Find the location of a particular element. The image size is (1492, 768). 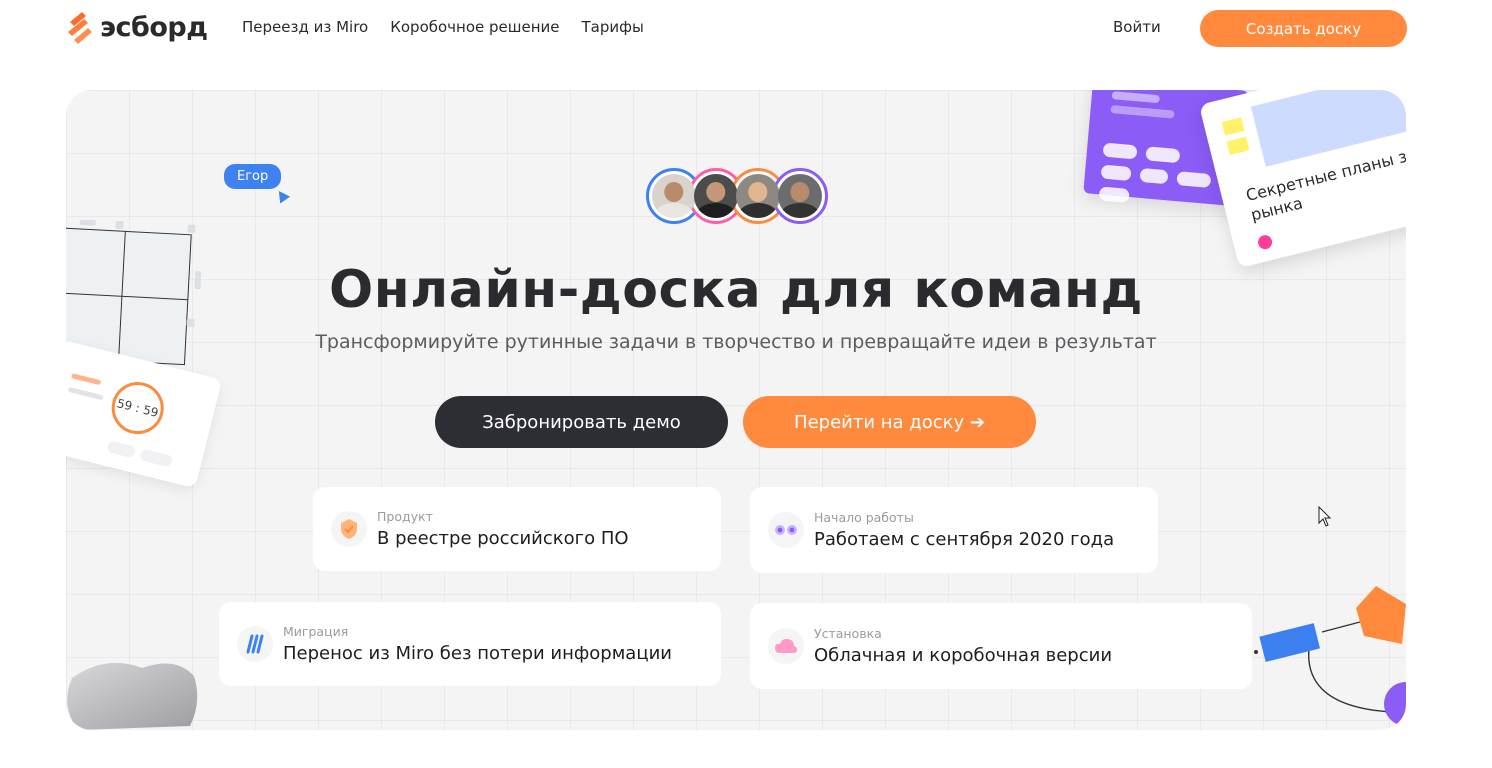

logo-icon is located at coordinates (80, 28).